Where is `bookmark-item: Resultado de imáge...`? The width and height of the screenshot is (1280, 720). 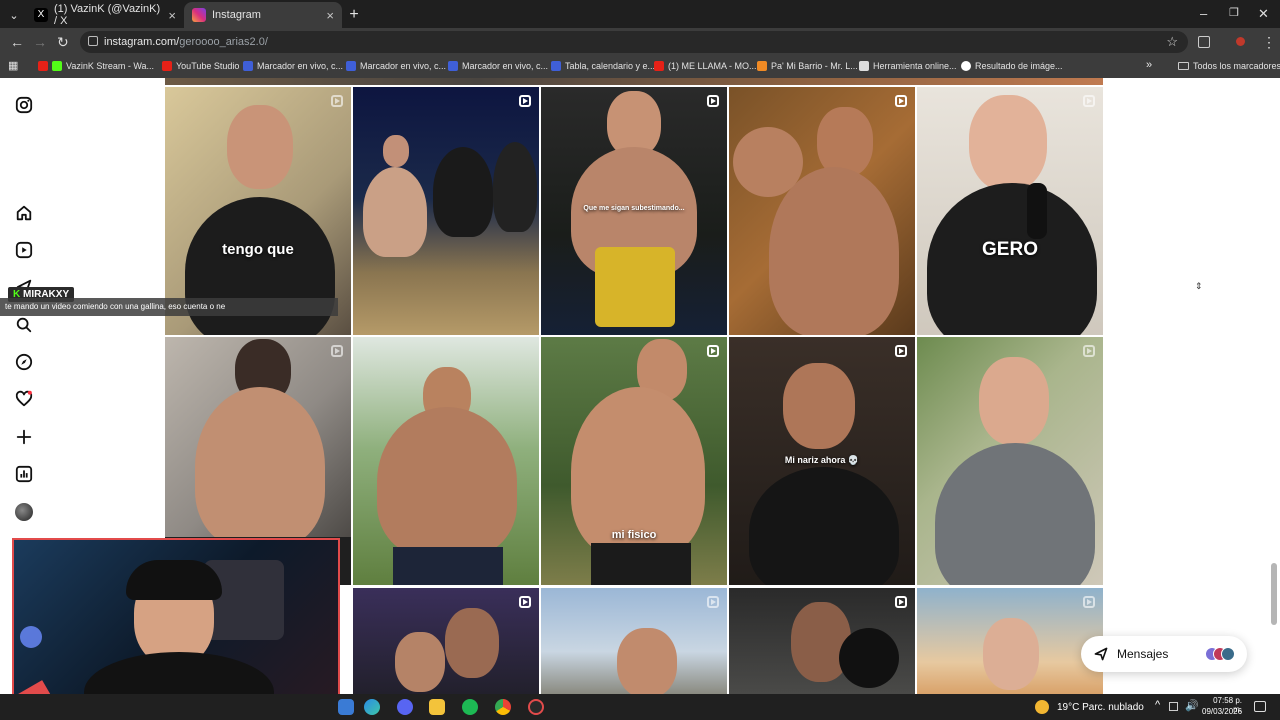
bookmark-item: Resultado de imáge... is located at coordinates (1012, 66).